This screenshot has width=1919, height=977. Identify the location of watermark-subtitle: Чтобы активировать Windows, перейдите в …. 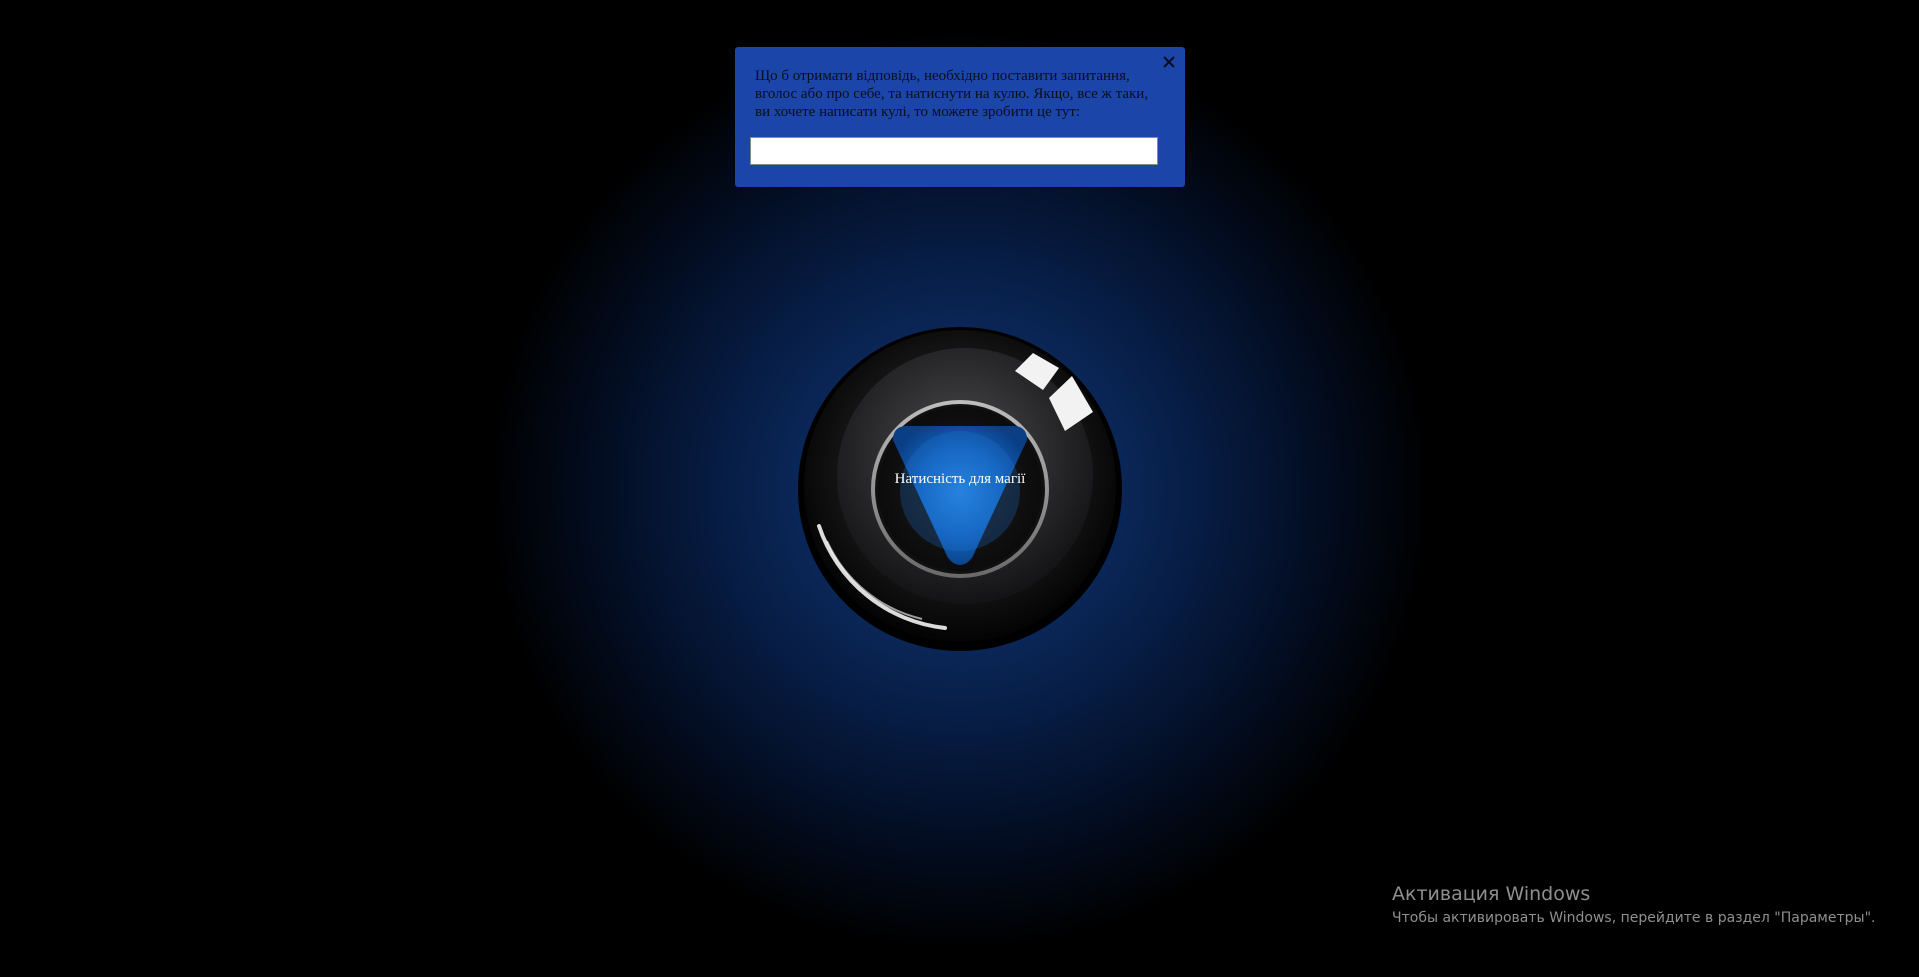
(1634, 918).